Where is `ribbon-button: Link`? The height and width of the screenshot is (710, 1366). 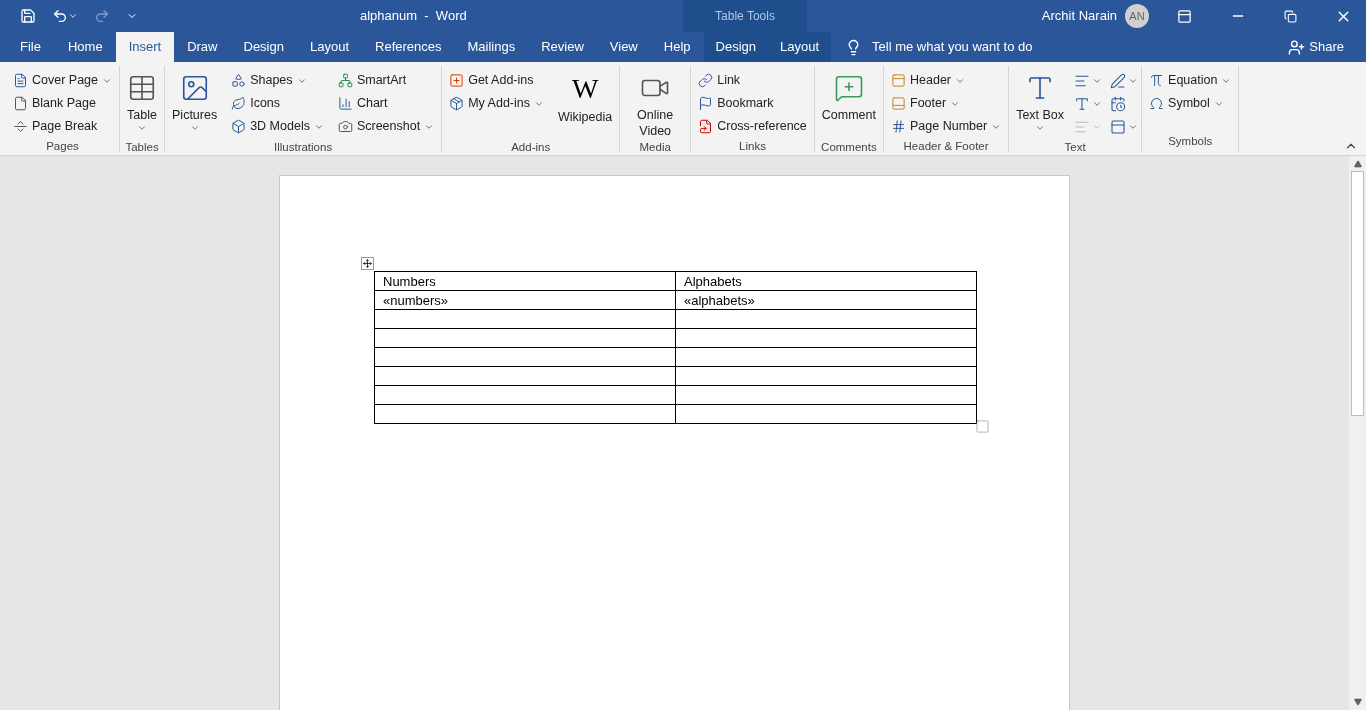 ribbon-button: Link is located at coordinates (752, 80).